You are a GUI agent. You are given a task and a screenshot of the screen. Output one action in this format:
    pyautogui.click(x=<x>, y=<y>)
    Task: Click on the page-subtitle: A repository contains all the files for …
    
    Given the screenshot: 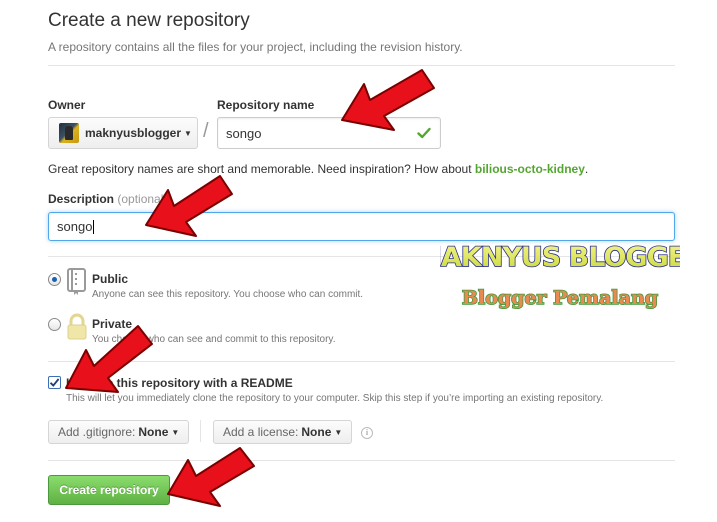 What is the action you would take?
    pyautogui.click(x=255, y=47)
    